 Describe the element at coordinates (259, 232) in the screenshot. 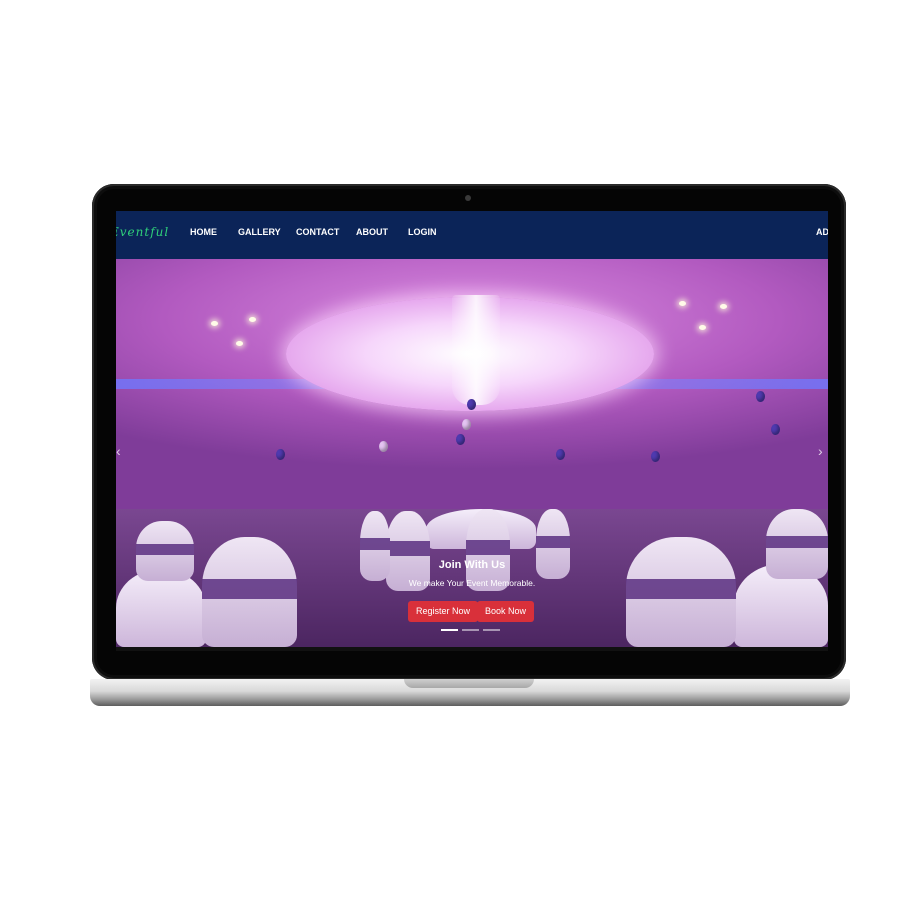

I see `nav-gallery: GALLERY` at that location.